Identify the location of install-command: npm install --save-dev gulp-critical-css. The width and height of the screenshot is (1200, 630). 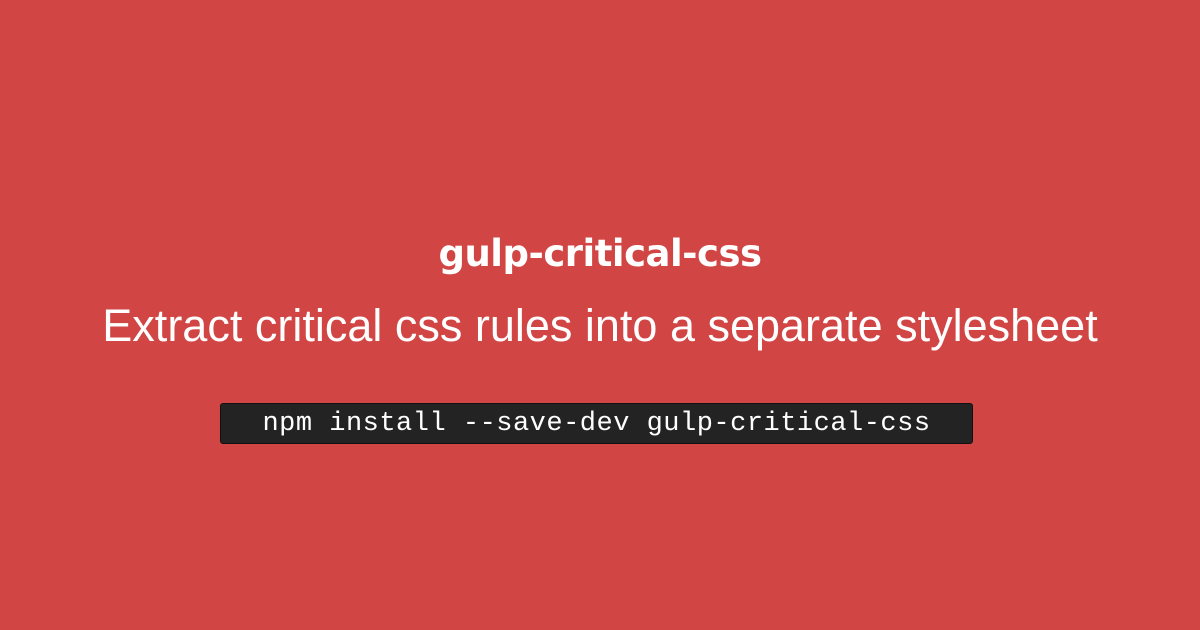
(596, 423).